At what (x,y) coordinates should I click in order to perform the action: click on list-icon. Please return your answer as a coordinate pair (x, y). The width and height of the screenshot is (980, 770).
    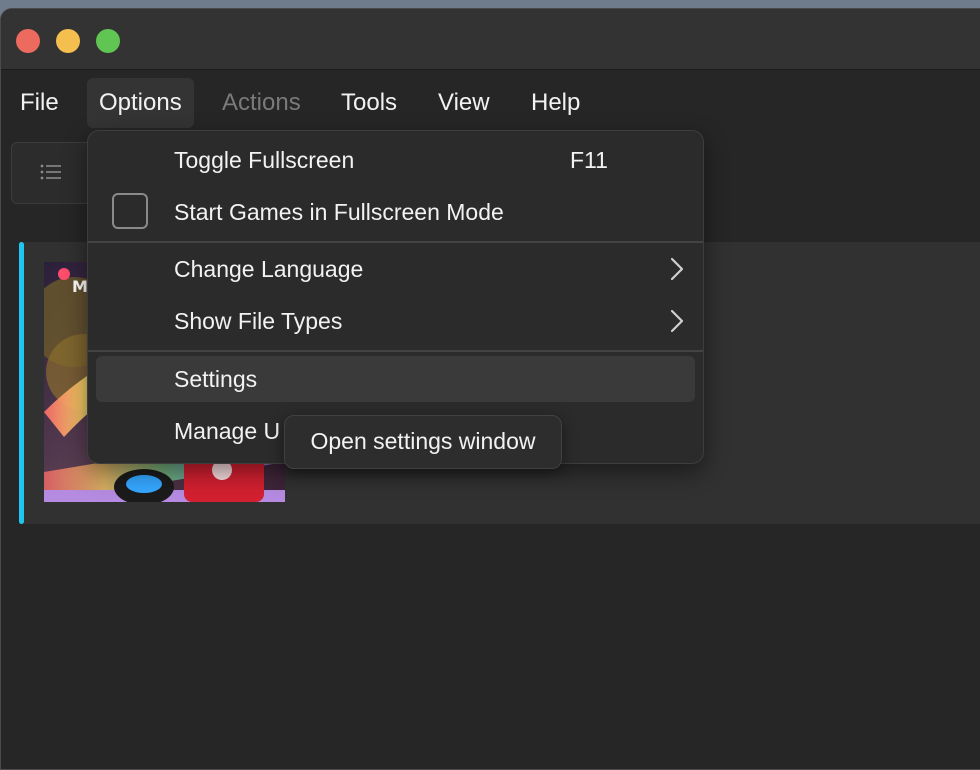
    Looking at the image, I should click on (50, 172).